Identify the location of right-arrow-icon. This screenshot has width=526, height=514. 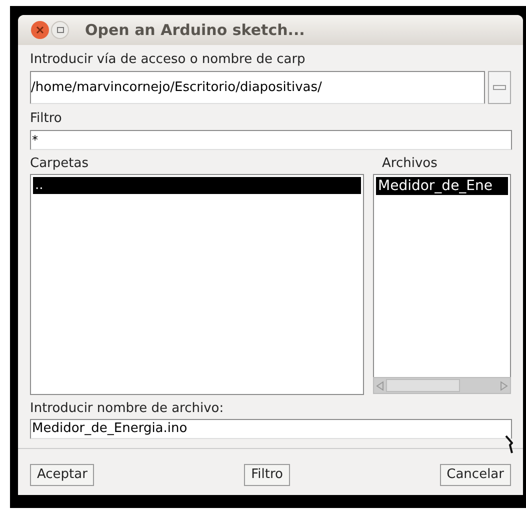
(504, 385).